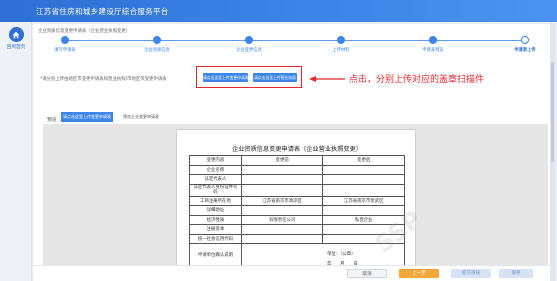 This screenshot has width=557, height=281. I want to click on table-row: 法定代表人, so click(297, 179).